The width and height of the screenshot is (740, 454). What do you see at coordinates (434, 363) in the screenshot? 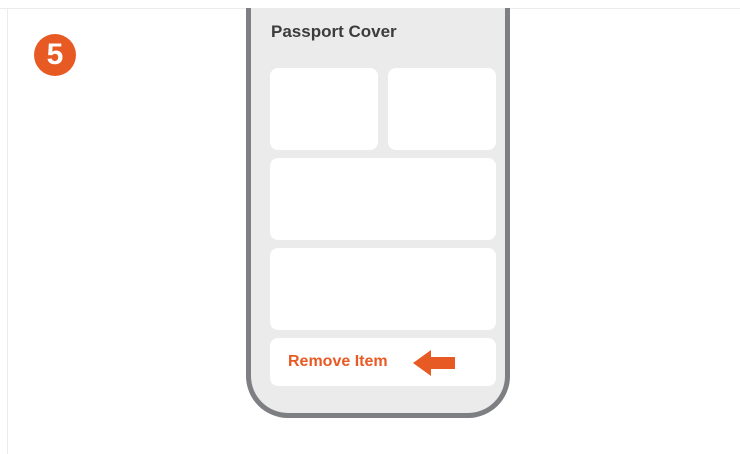
I see `arrow-left-icon` at bounding box center [434, 363].